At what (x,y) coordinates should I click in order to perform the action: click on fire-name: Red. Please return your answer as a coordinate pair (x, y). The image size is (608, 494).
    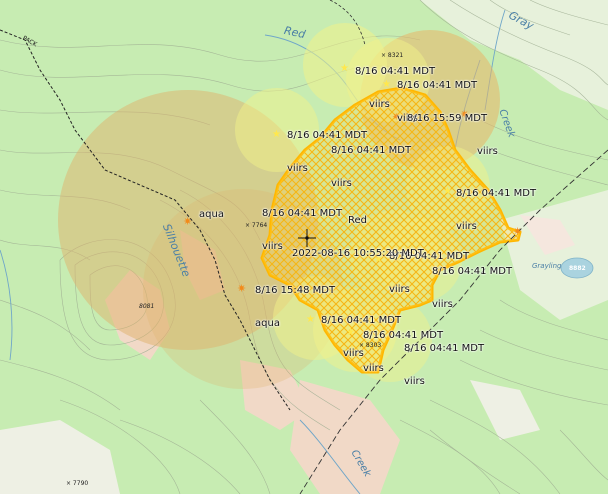
    Looking at the image, I should click on (357, 220).